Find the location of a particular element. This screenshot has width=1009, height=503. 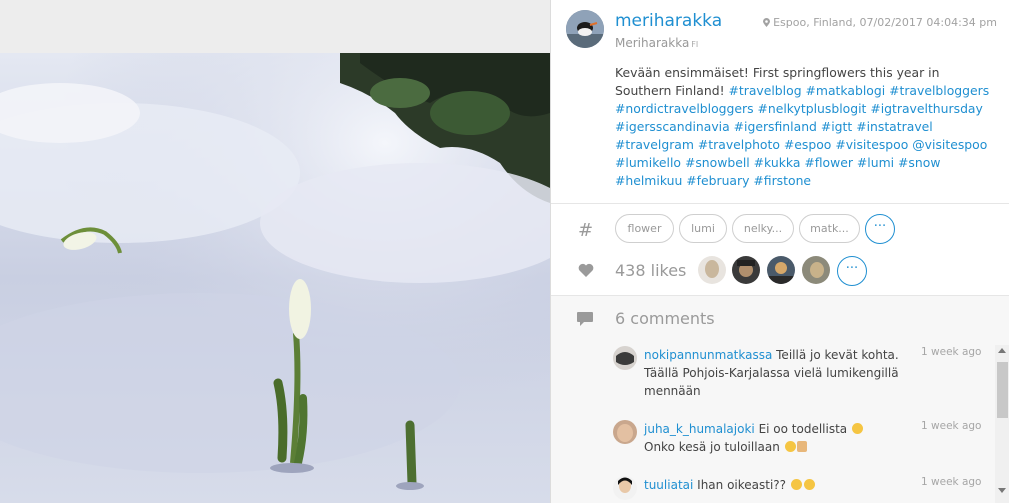

comment-text-2: Onko kesä jo tuloillaan is located at coordinates (714, 447).